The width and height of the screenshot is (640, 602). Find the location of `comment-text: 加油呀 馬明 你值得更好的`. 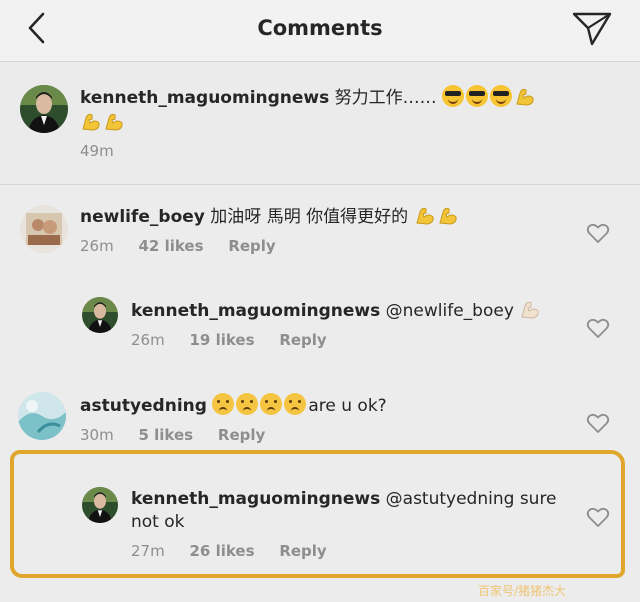

comment-text: 加油呀 馬明 你值得更好的 is located at coordinates (309, 217).